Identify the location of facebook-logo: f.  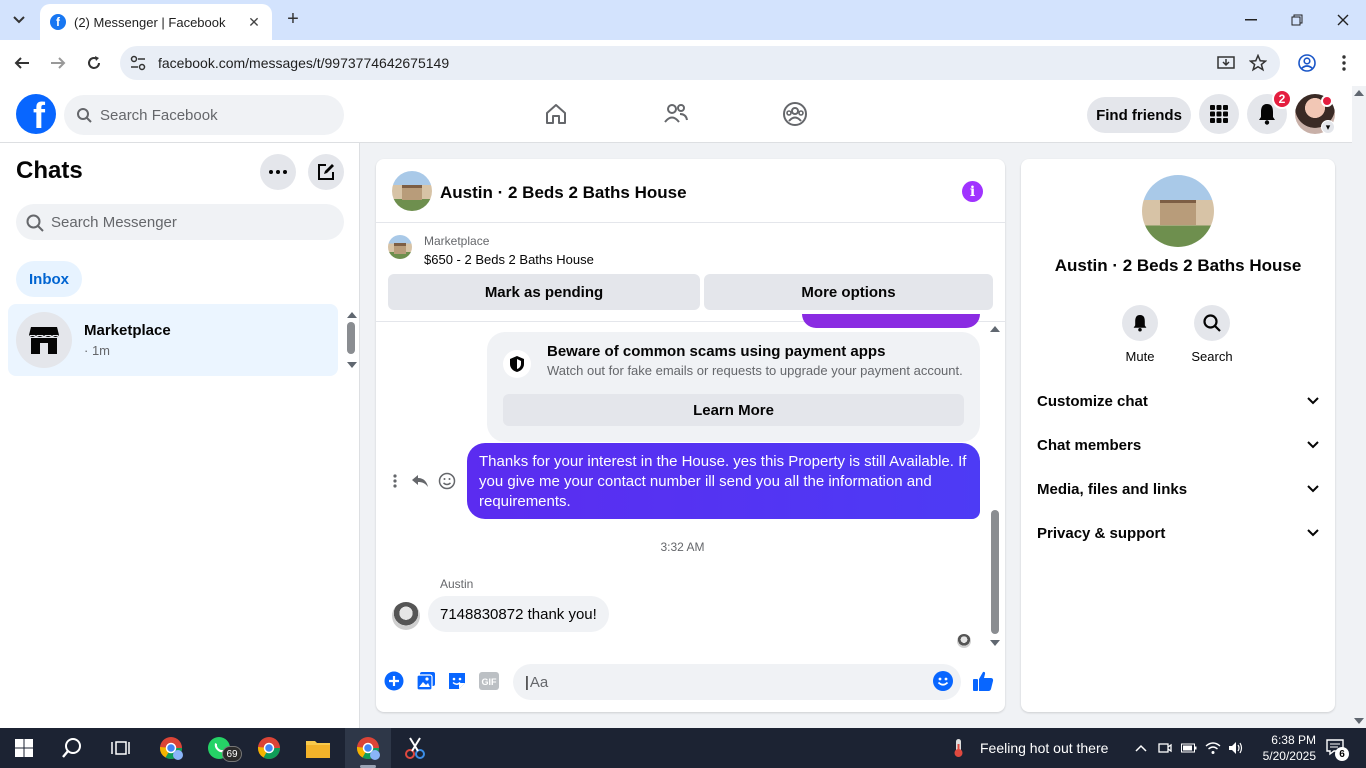
(36, 114).